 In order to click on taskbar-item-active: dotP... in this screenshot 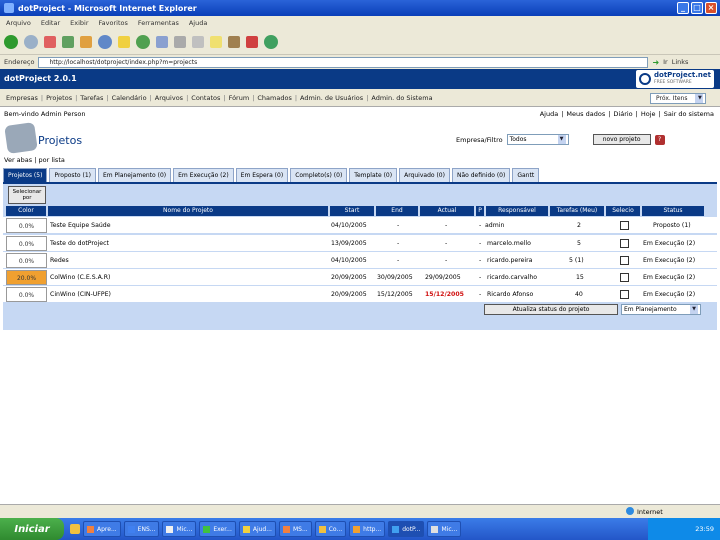, I will do `click(406, 529)`.